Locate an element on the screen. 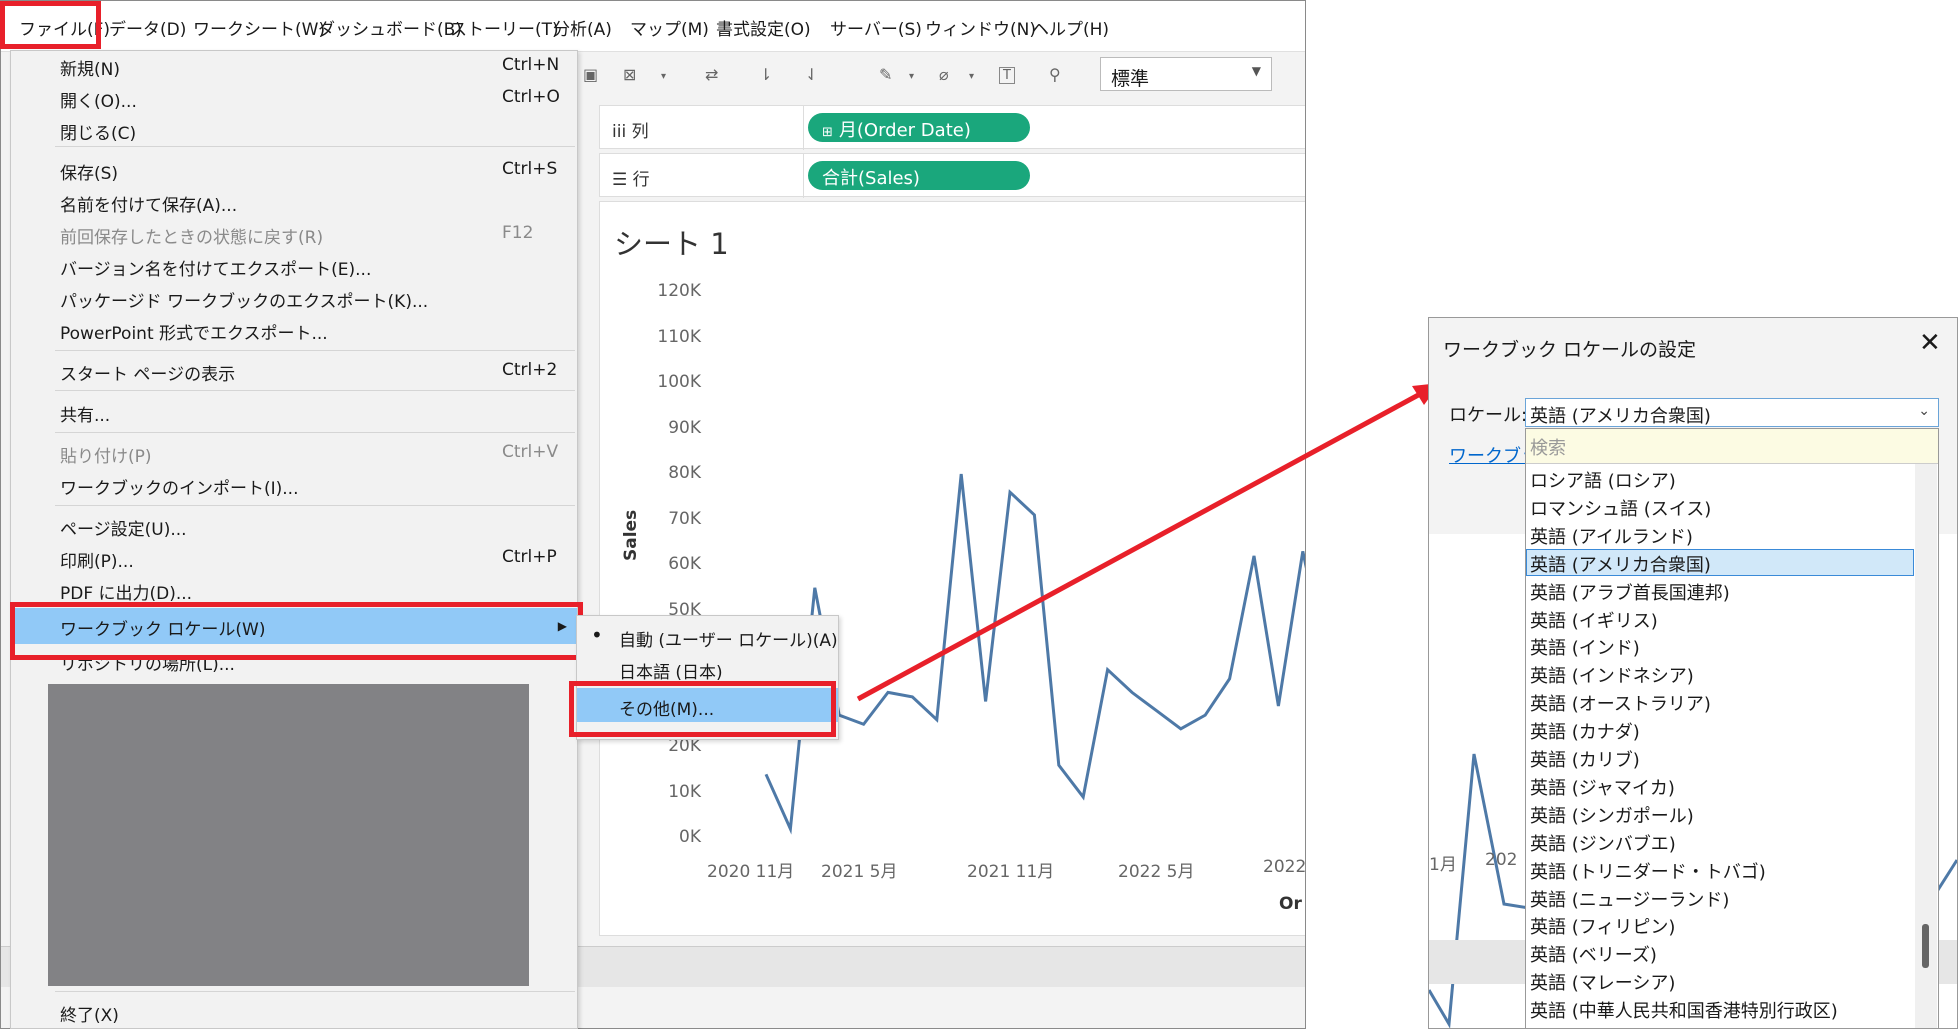 The width and height of the screenshot is (1958, 1029). locale-option: 英語 (マレーシア) is located at coordinates (1720, 980).